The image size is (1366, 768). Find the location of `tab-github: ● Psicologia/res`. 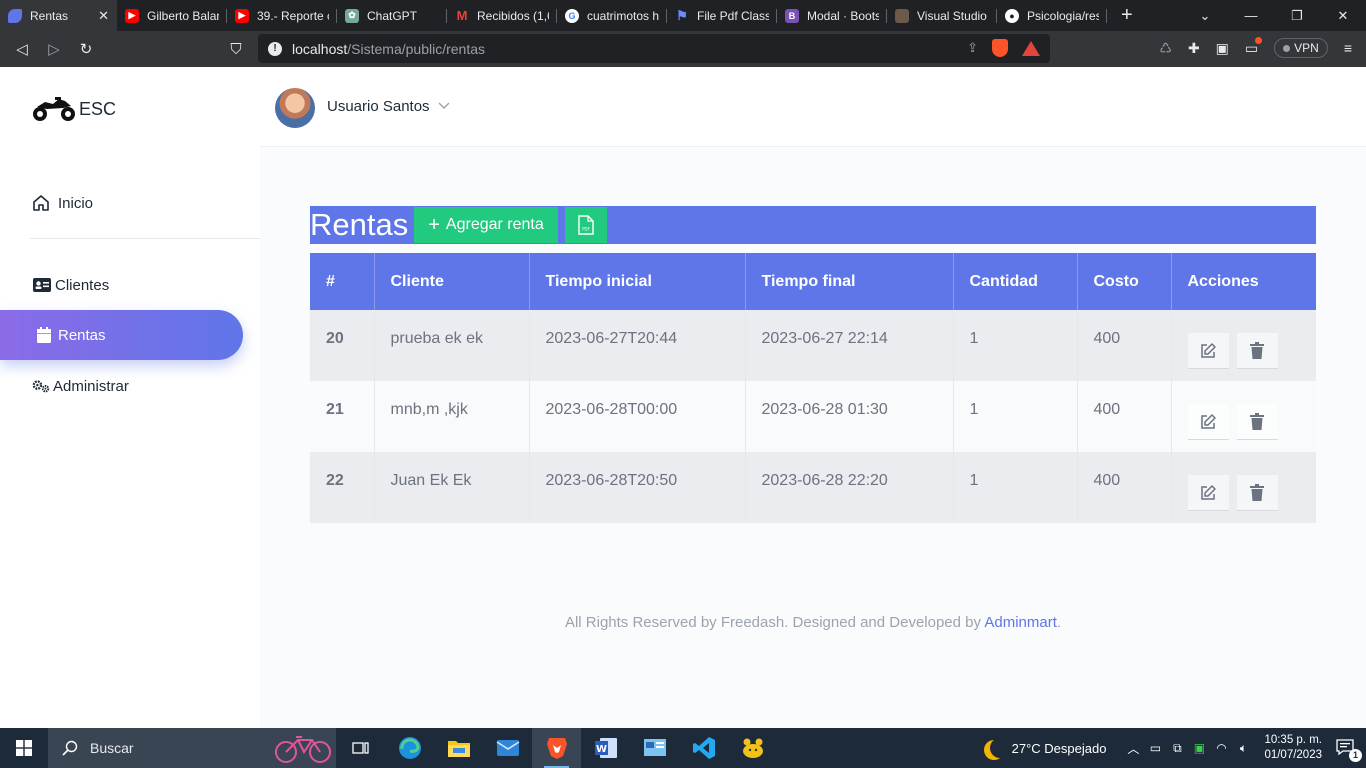

tab-github: ● Psicologia/res is located at coordinates (1052, 15).